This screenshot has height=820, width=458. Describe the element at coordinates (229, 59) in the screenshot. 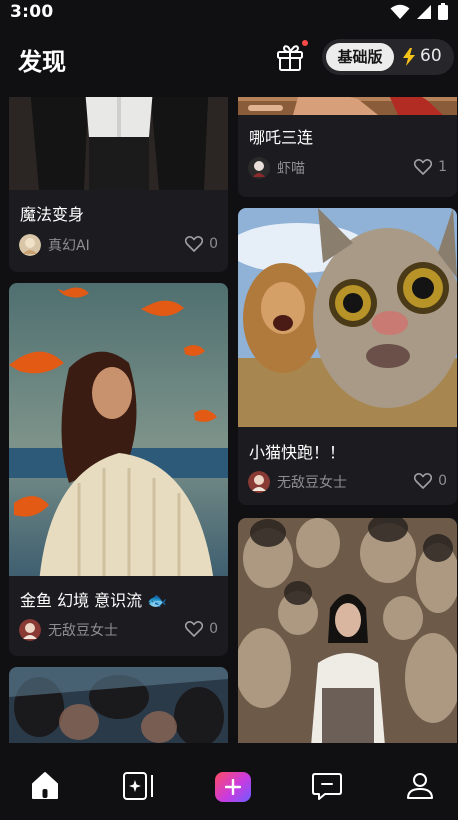

I see `header: 发现 基础版 60` at that location.